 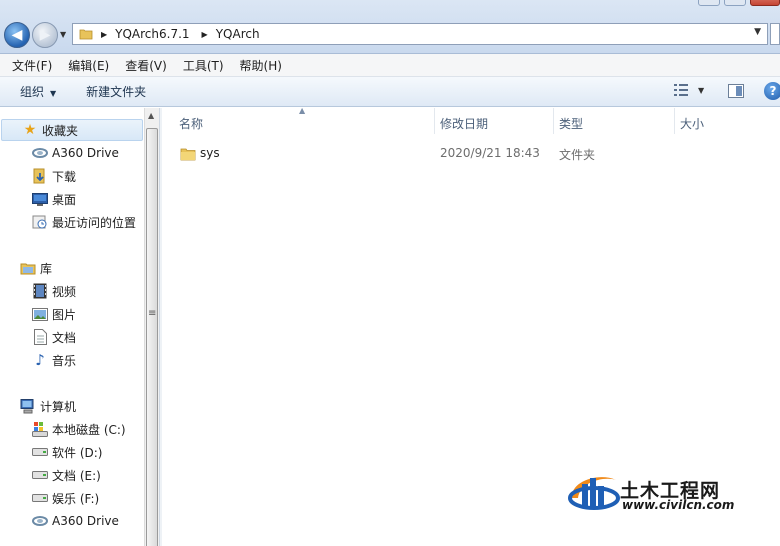 What do you see at coordinates (89, 429) in the screenshot?
I see `nav-label: 本地磁盘 (C:)` at bounding box center [89, 429].